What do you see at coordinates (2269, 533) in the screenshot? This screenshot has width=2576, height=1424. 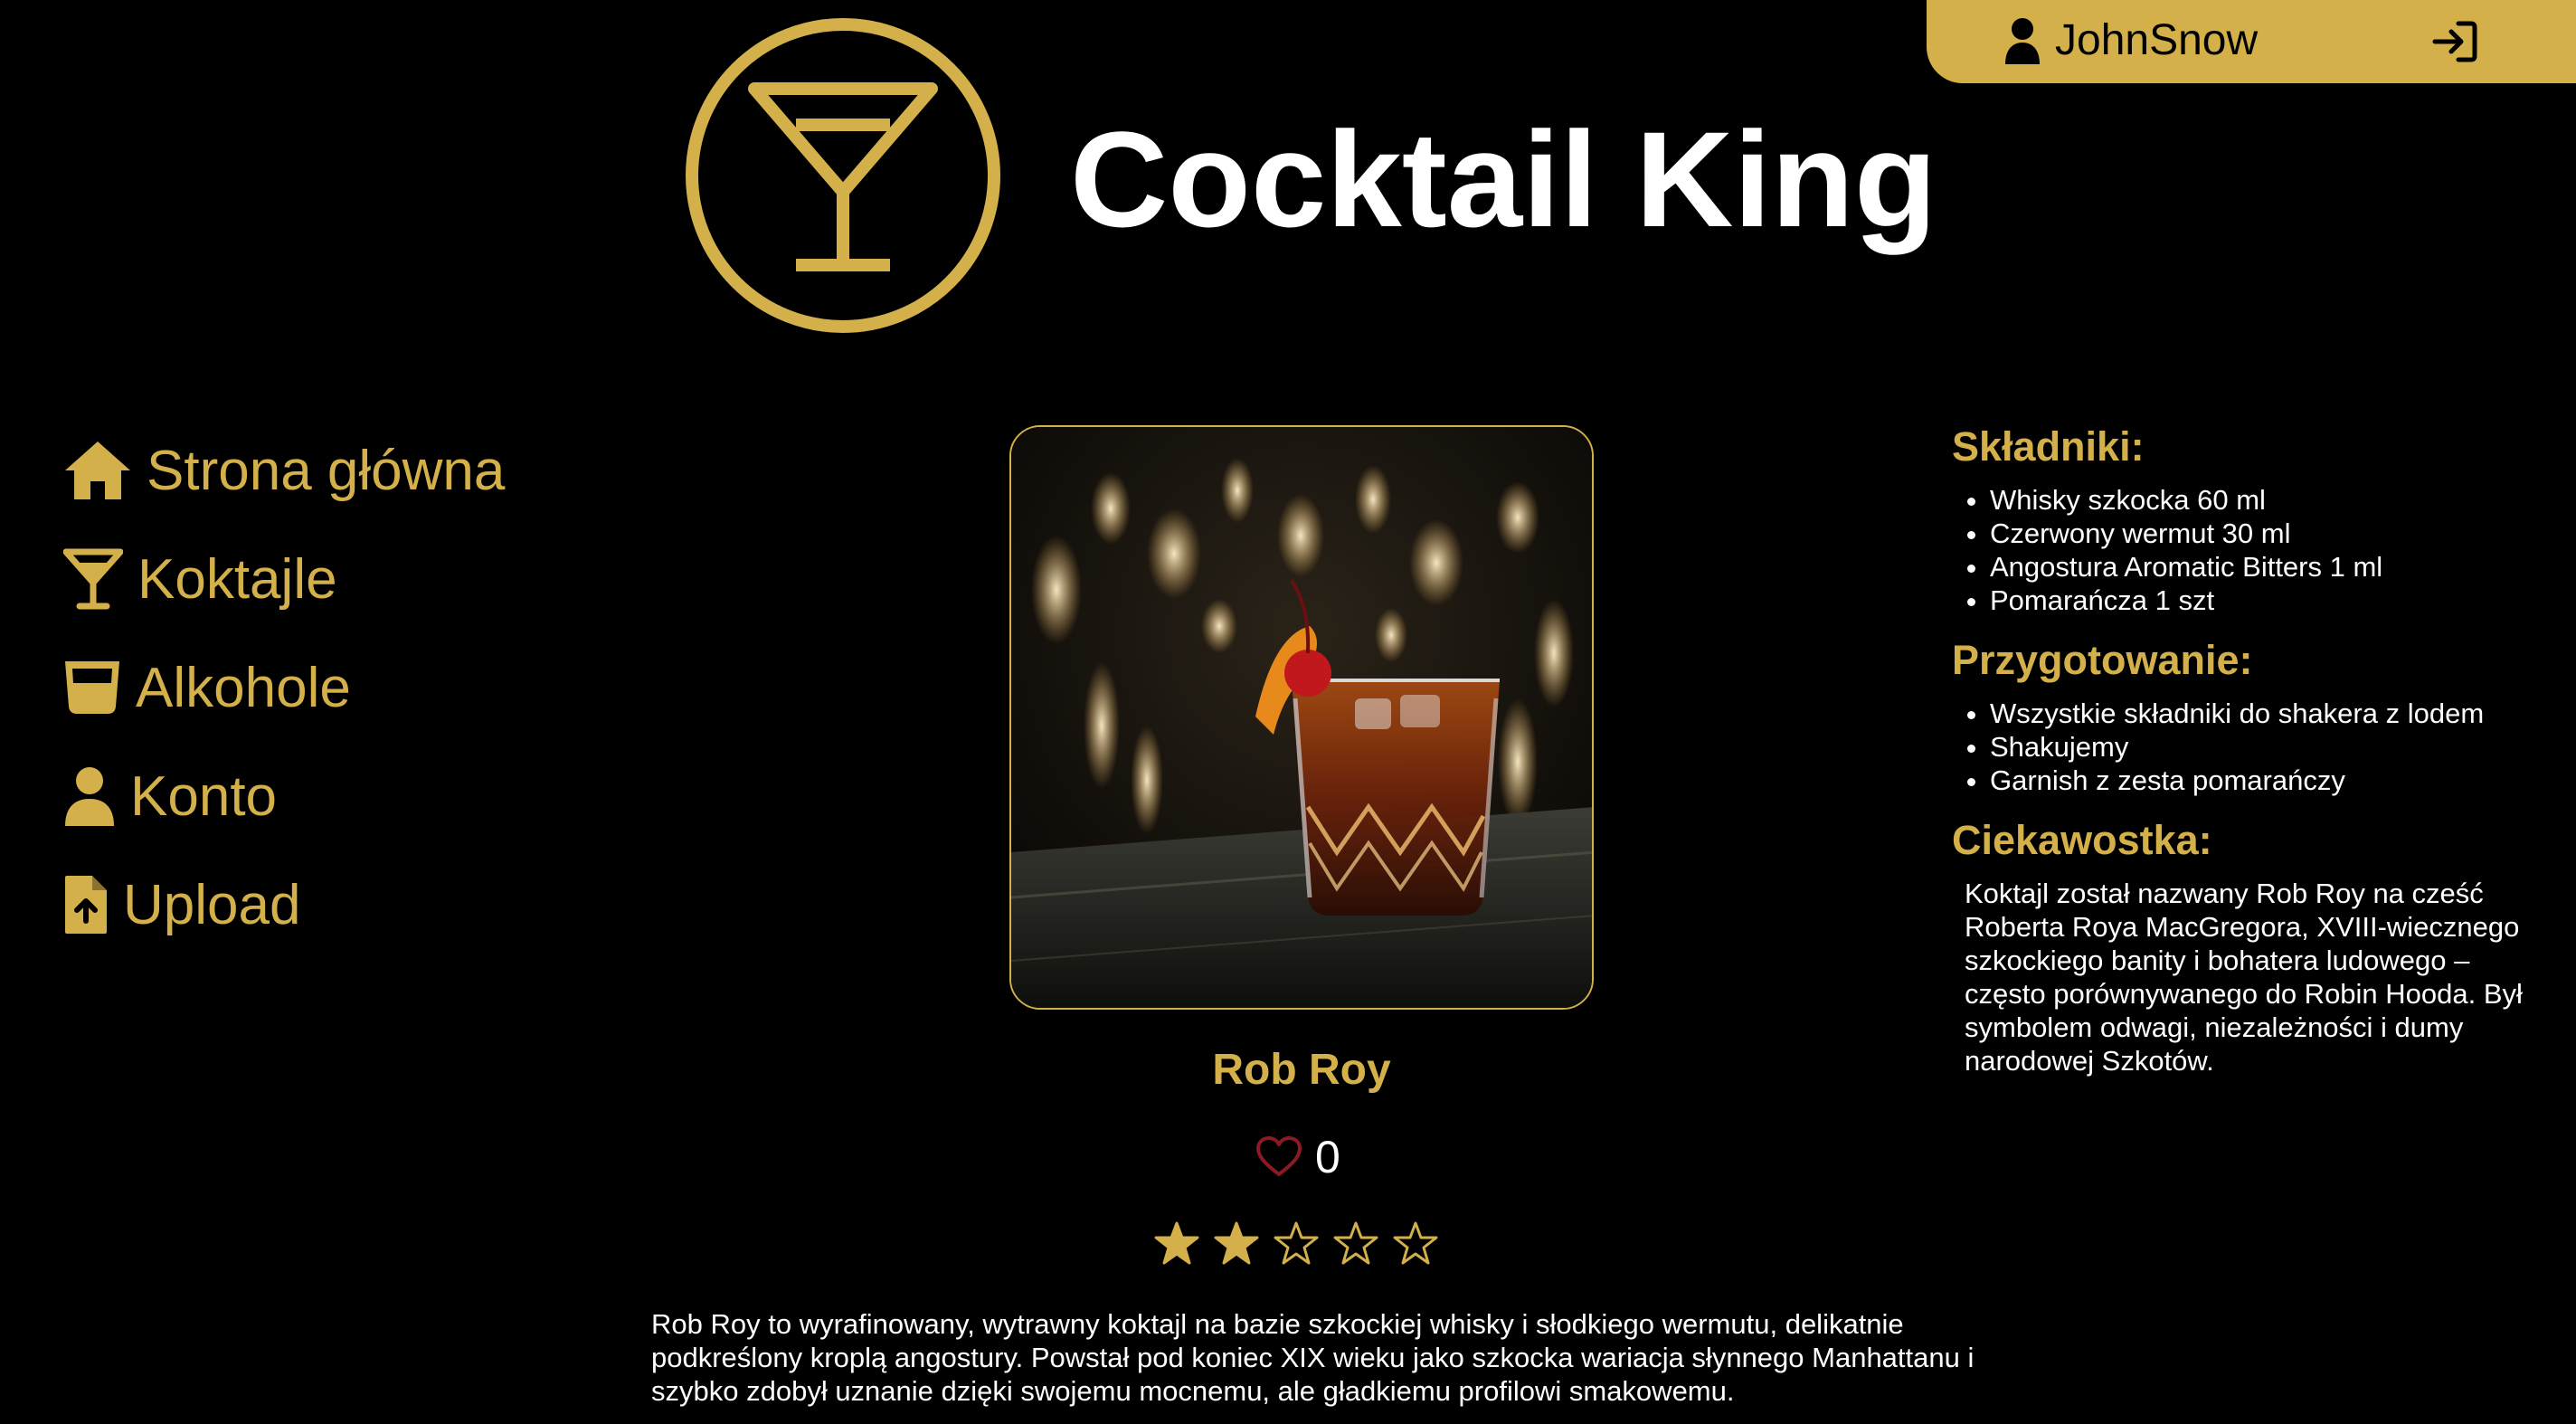 I see `ingredient-item: Czerwony wermut 30 ml` at bounding box center [2269, 533].